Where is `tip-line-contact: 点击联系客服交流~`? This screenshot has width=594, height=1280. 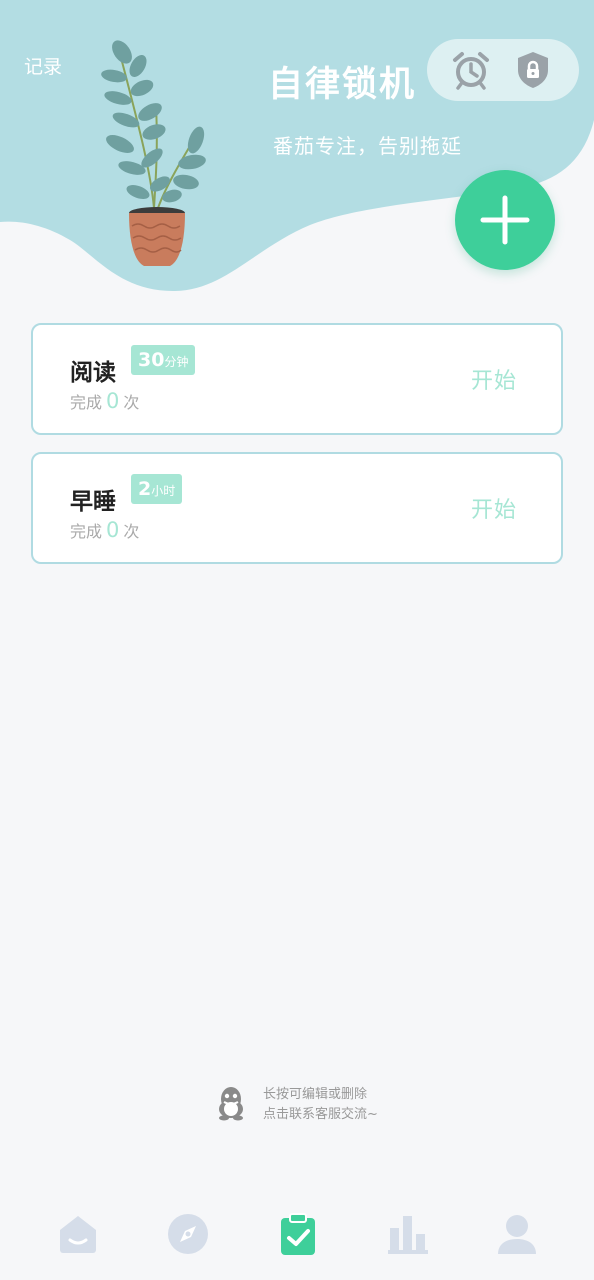
tip-line-contact: 点击联系客服交流~ is located at coordinates (320, 1114).